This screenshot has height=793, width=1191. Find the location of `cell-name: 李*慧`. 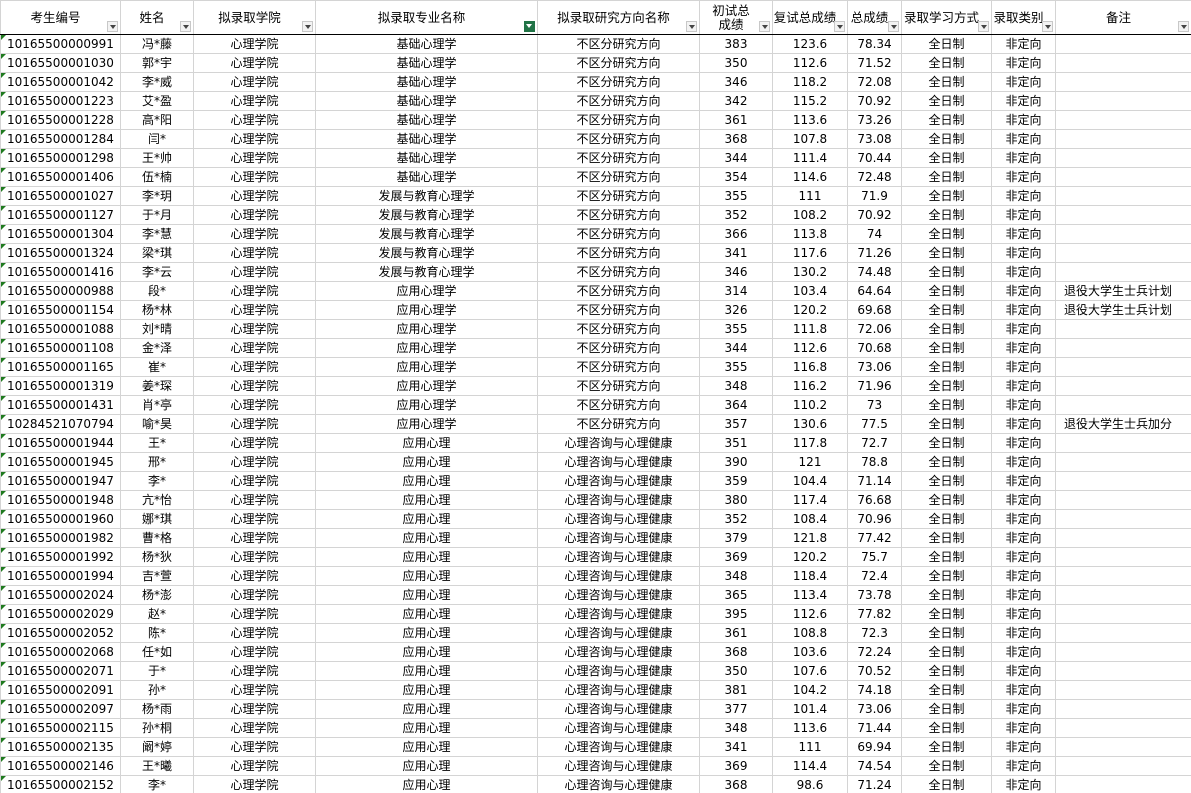

cell-name: 李*慧 is located at coordinates (157, 234).